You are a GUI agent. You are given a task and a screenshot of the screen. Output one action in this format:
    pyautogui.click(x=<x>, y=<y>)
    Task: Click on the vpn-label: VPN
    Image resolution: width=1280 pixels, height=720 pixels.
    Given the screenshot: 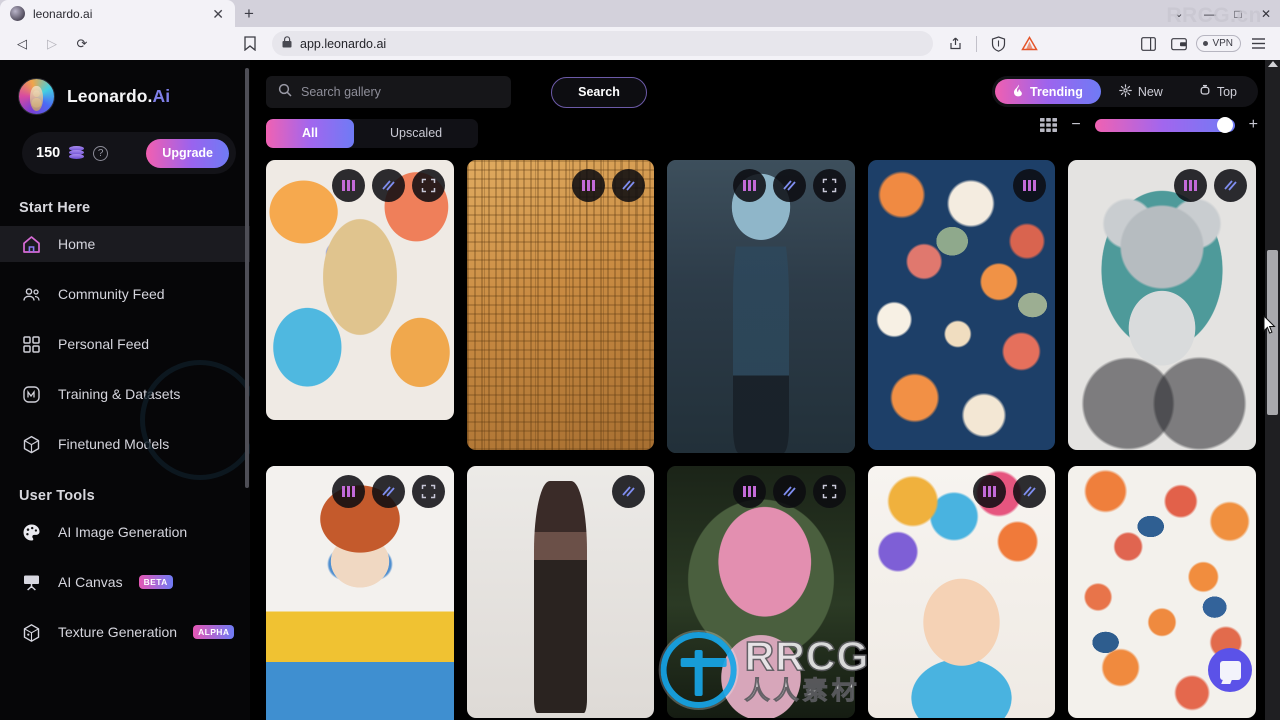 What is the action you would take?
    pyautogui.click(x=1222, y=43)
    